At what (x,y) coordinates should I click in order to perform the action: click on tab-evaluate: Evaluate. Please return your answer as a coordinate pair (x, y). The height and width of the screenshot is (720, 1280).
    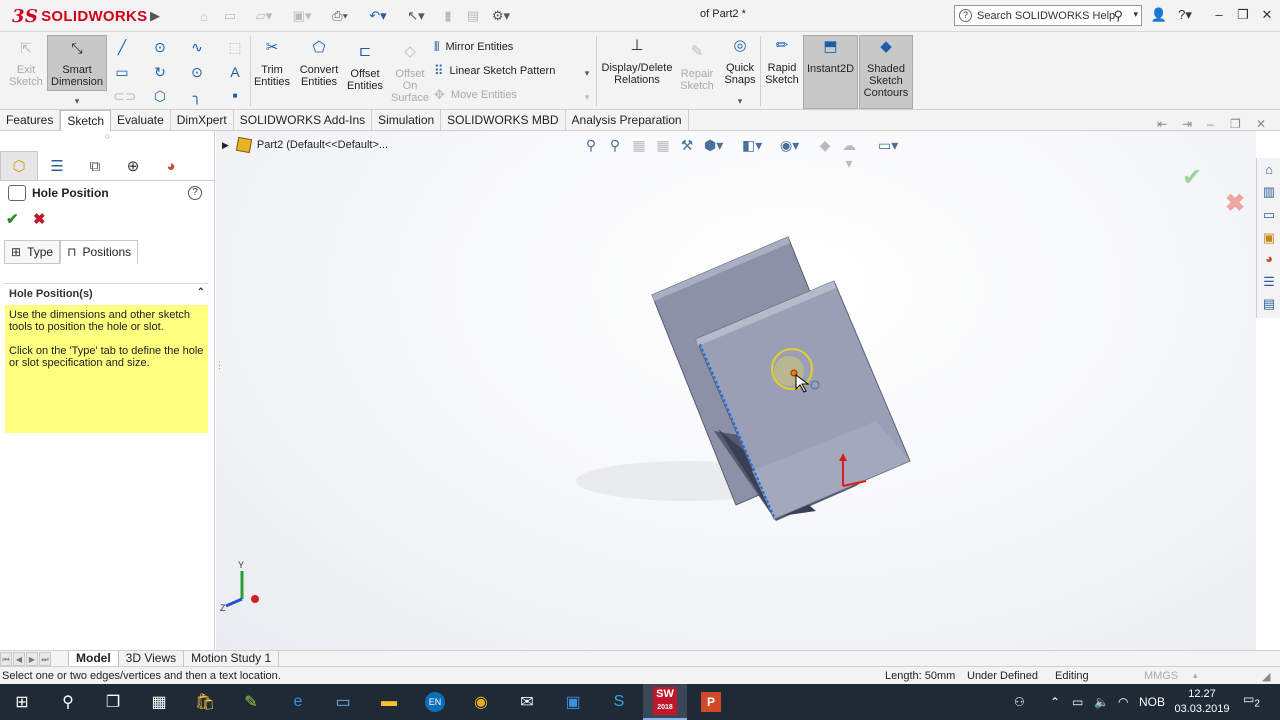
    Looking at the image, I should click on (141, 120).